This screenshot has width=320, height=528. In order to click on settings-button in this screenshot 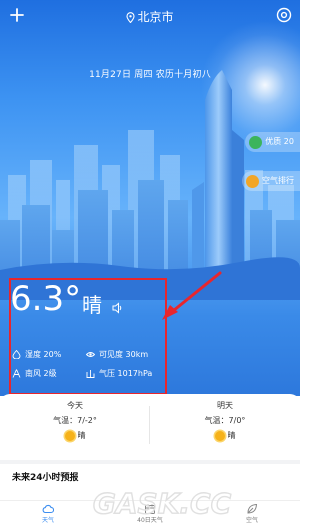, I will do `click(284, 15)`.